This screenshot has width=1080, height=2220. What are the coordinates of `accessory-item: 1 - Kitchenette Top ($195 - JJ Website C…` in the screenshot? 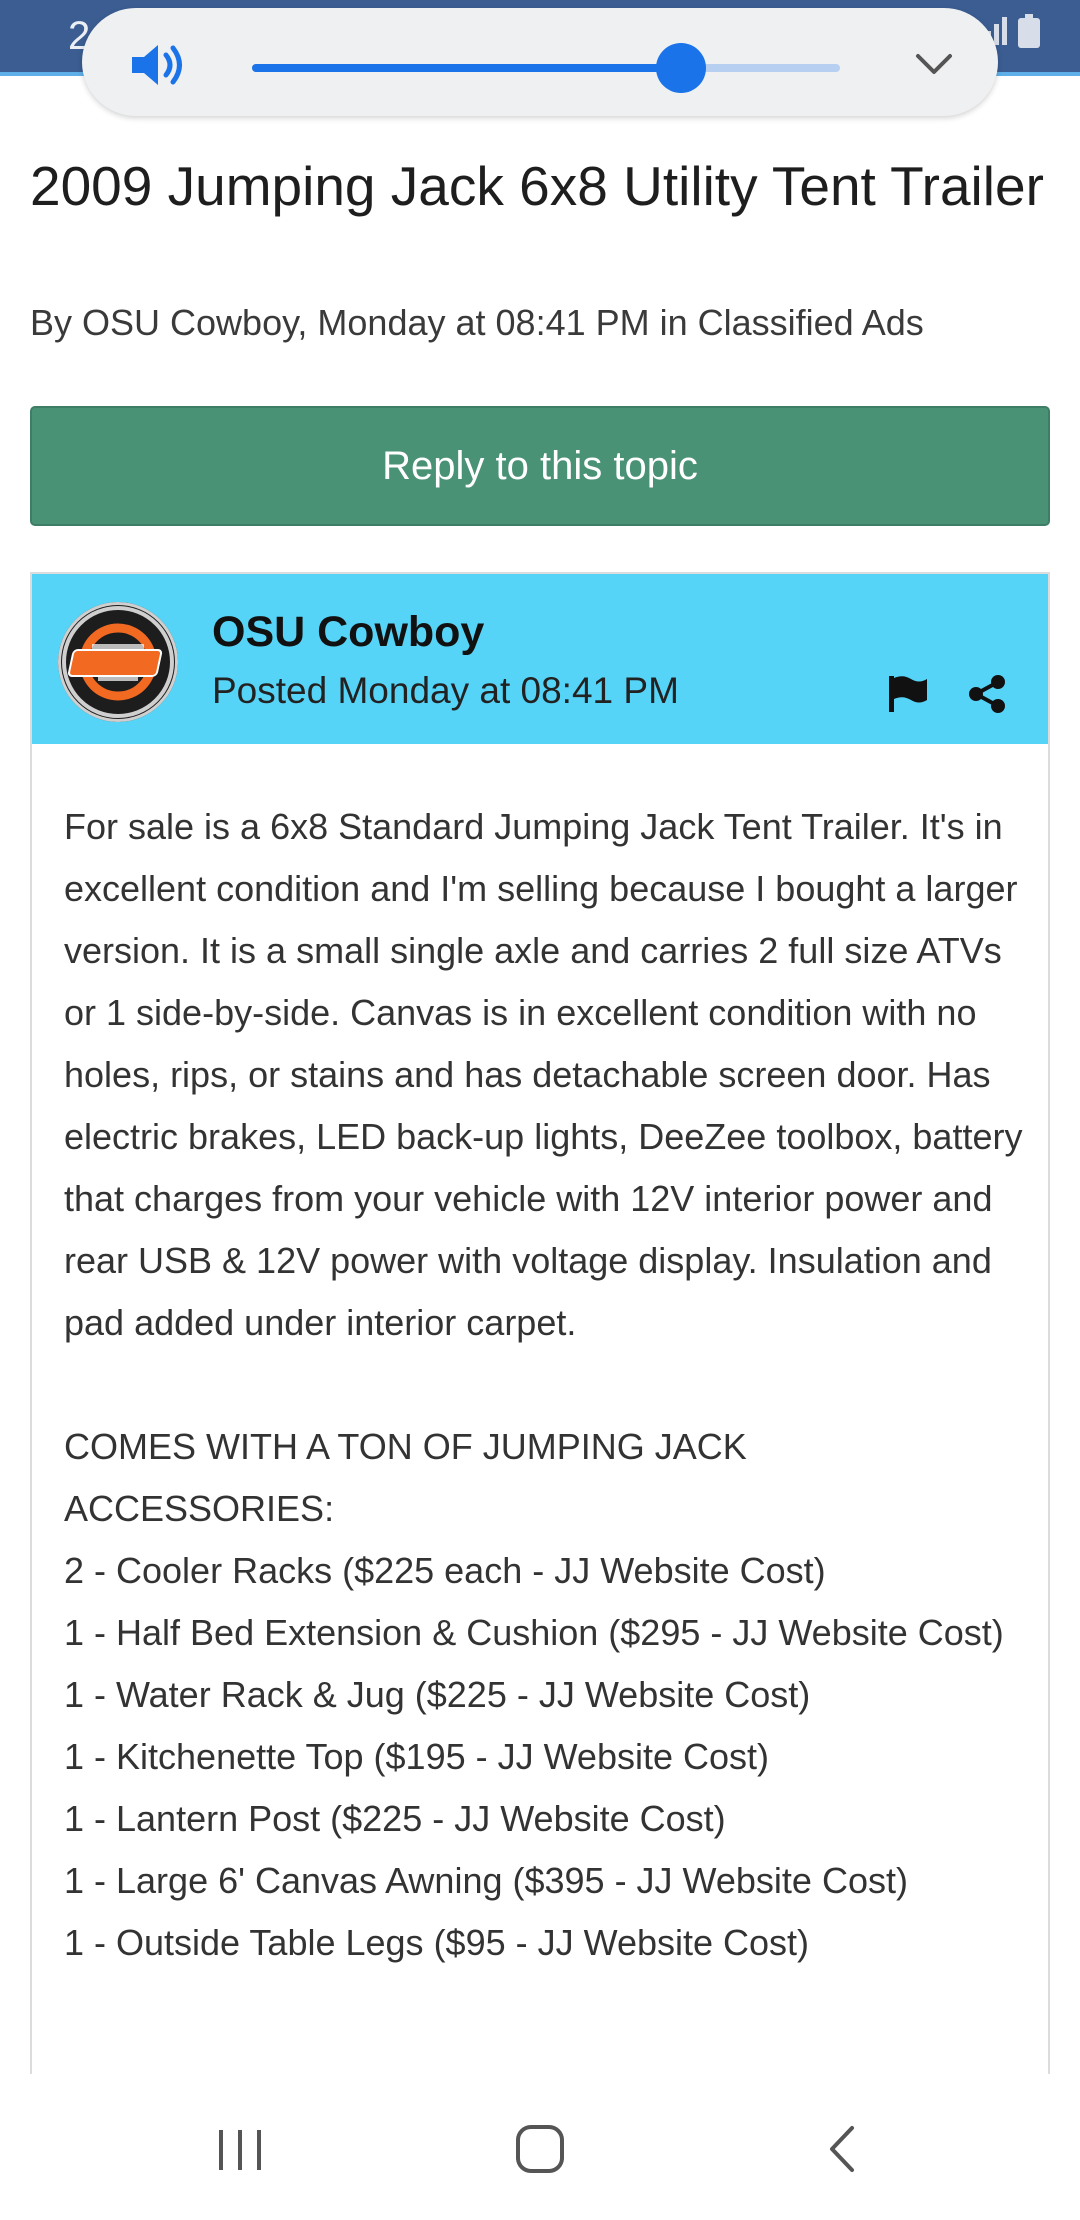 It's located at (417, 1756).